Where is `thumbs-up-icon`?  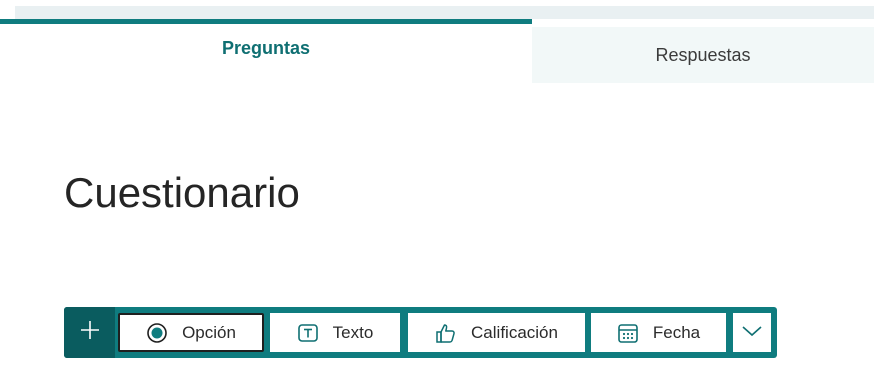
thumbs-up-icon is located at coordinates (446, 333).